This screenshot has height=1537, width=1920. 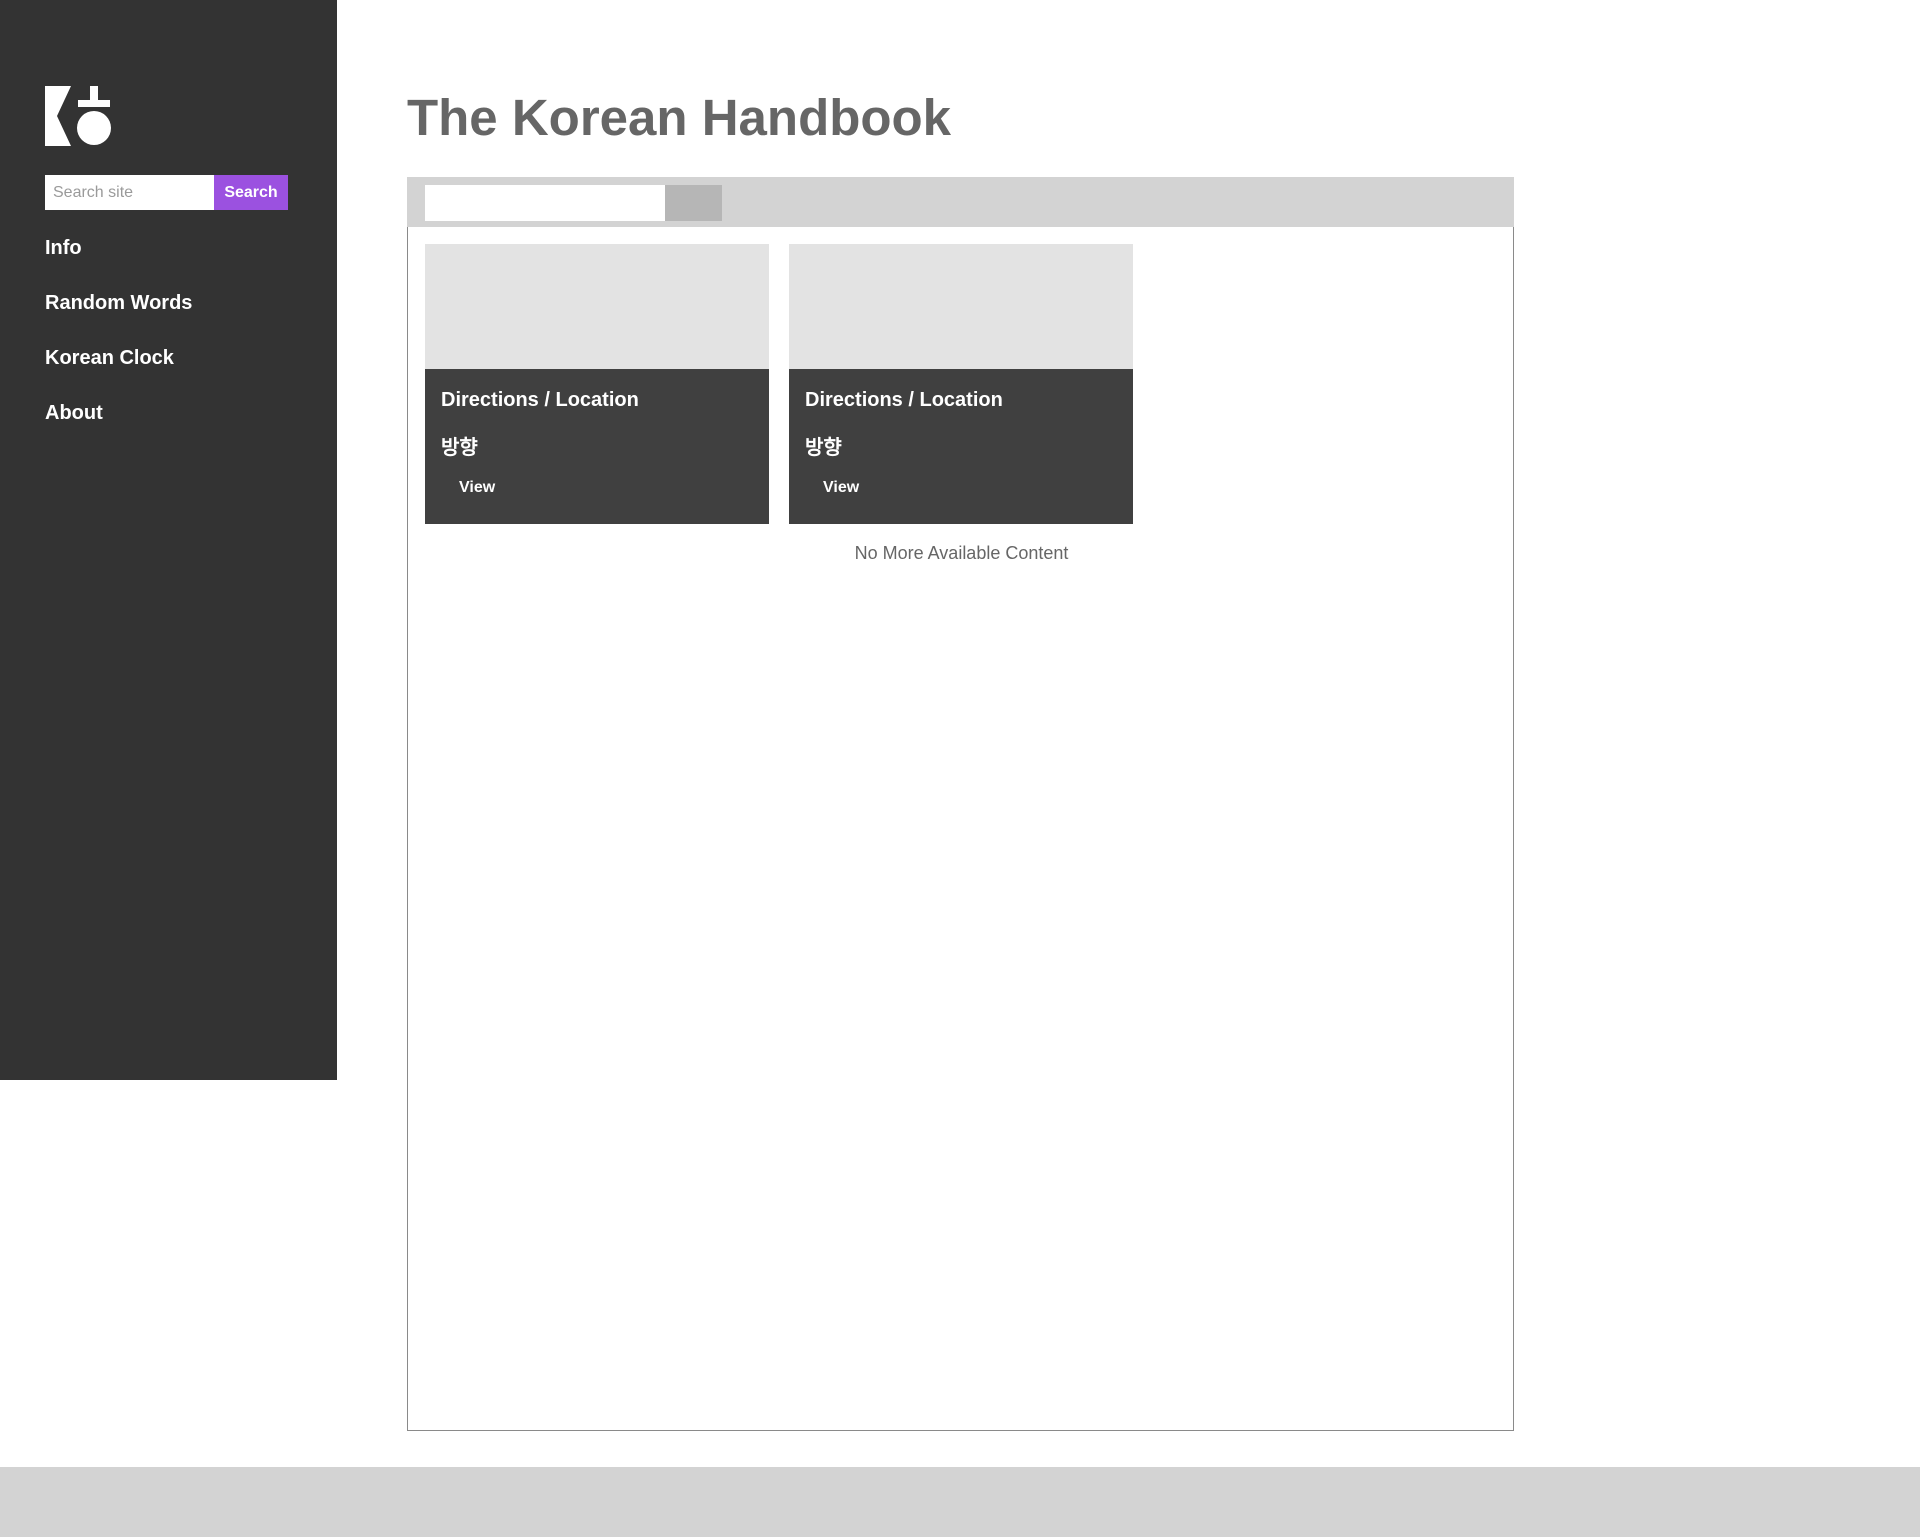 I want to click on panel-search-input, so click(x=545, y=203).